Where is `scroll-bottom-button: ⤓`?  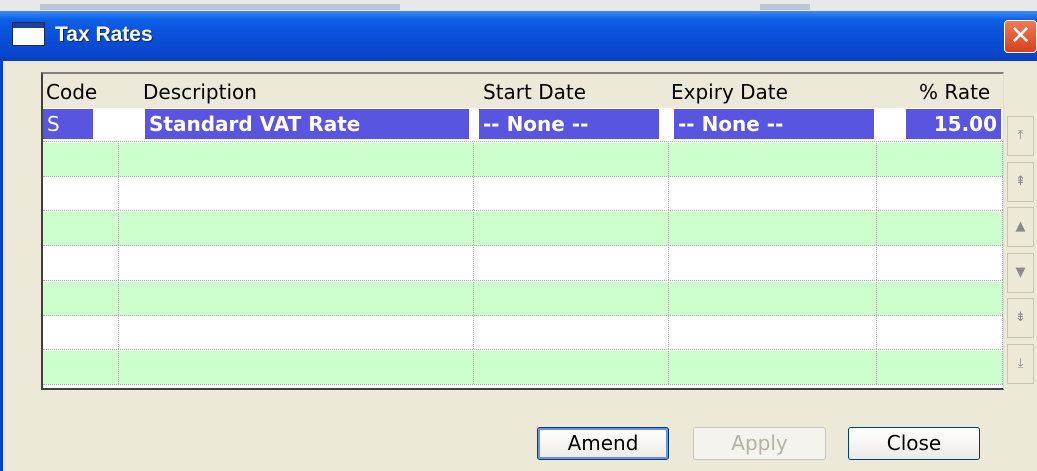
scroll-bottom-button: ⤓ is located at coordinates (1020, 363).